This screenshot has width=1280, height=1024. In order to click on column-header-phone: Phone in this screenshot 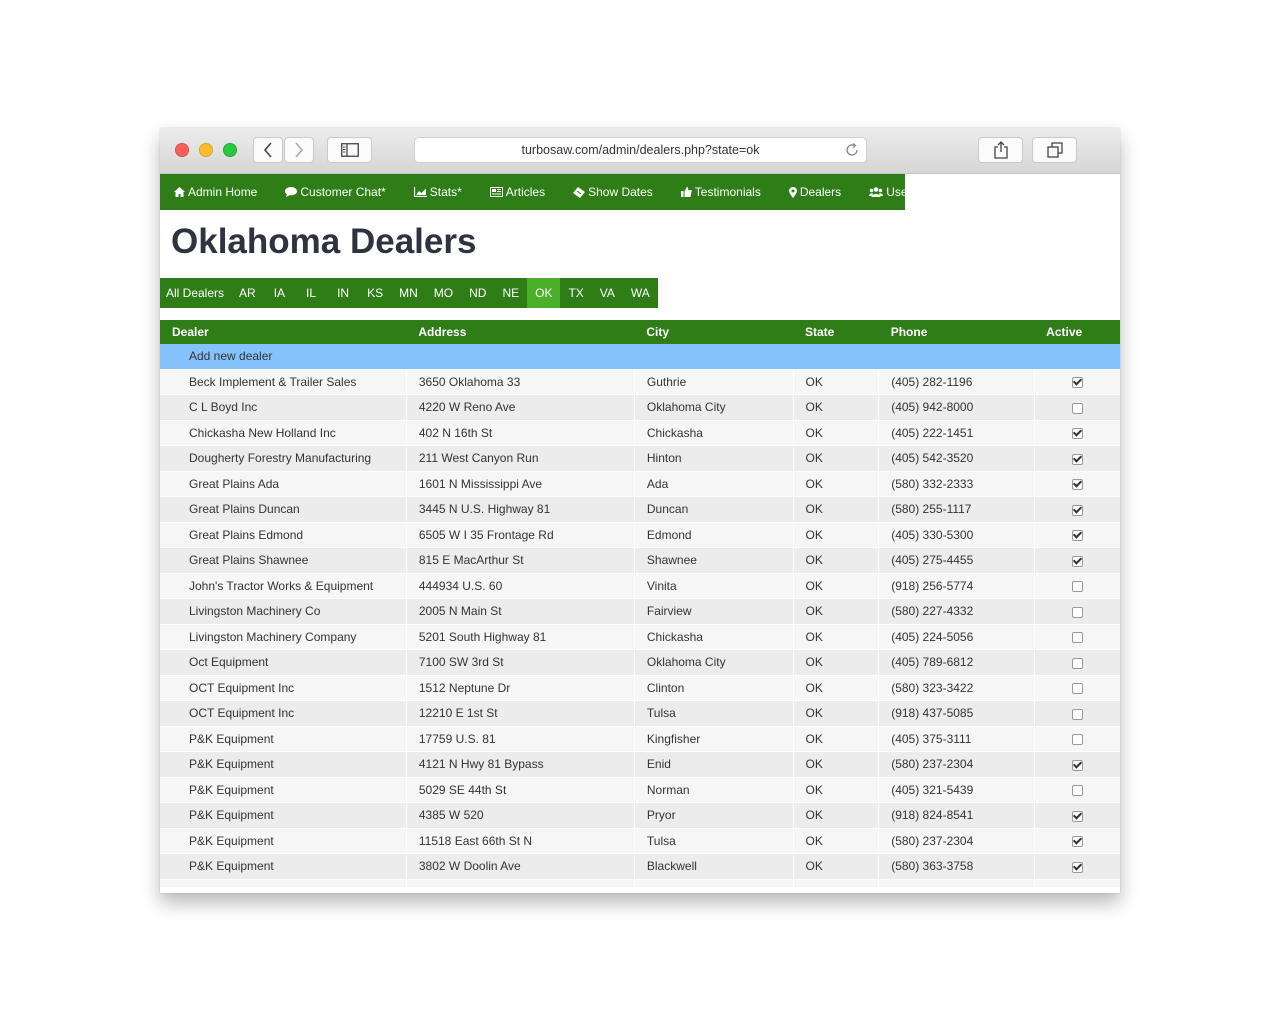, I will do `click(956, 332)`.